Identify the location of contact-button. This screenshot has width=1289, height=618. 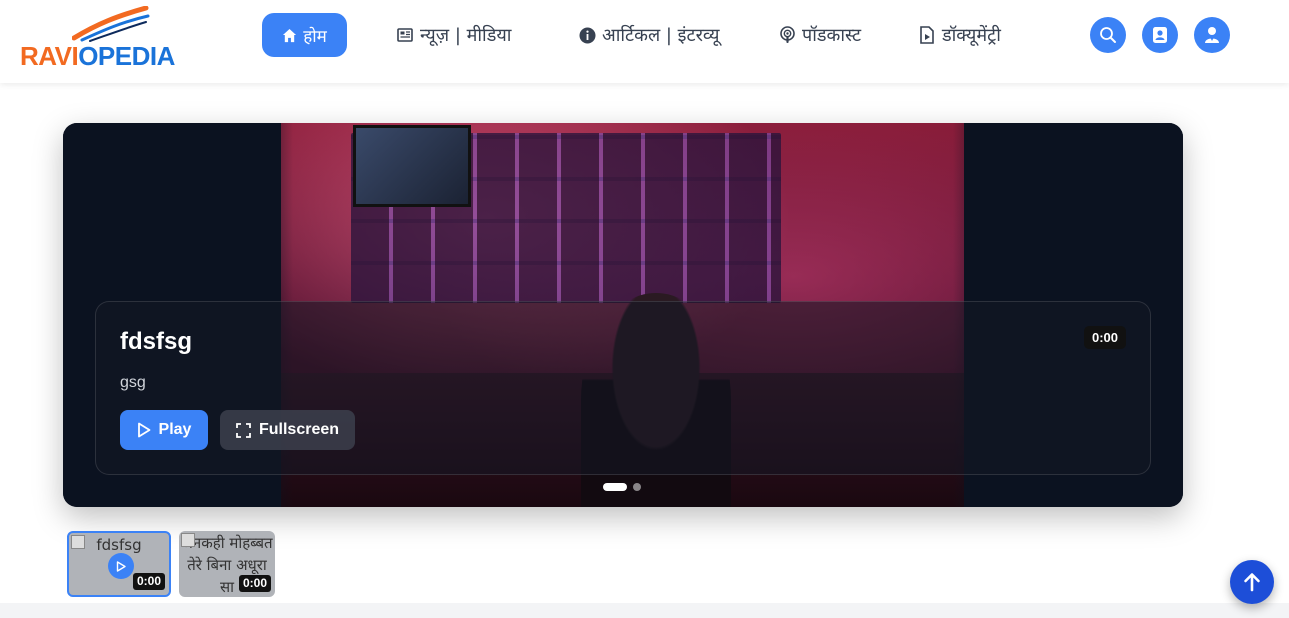
(1160, 35).